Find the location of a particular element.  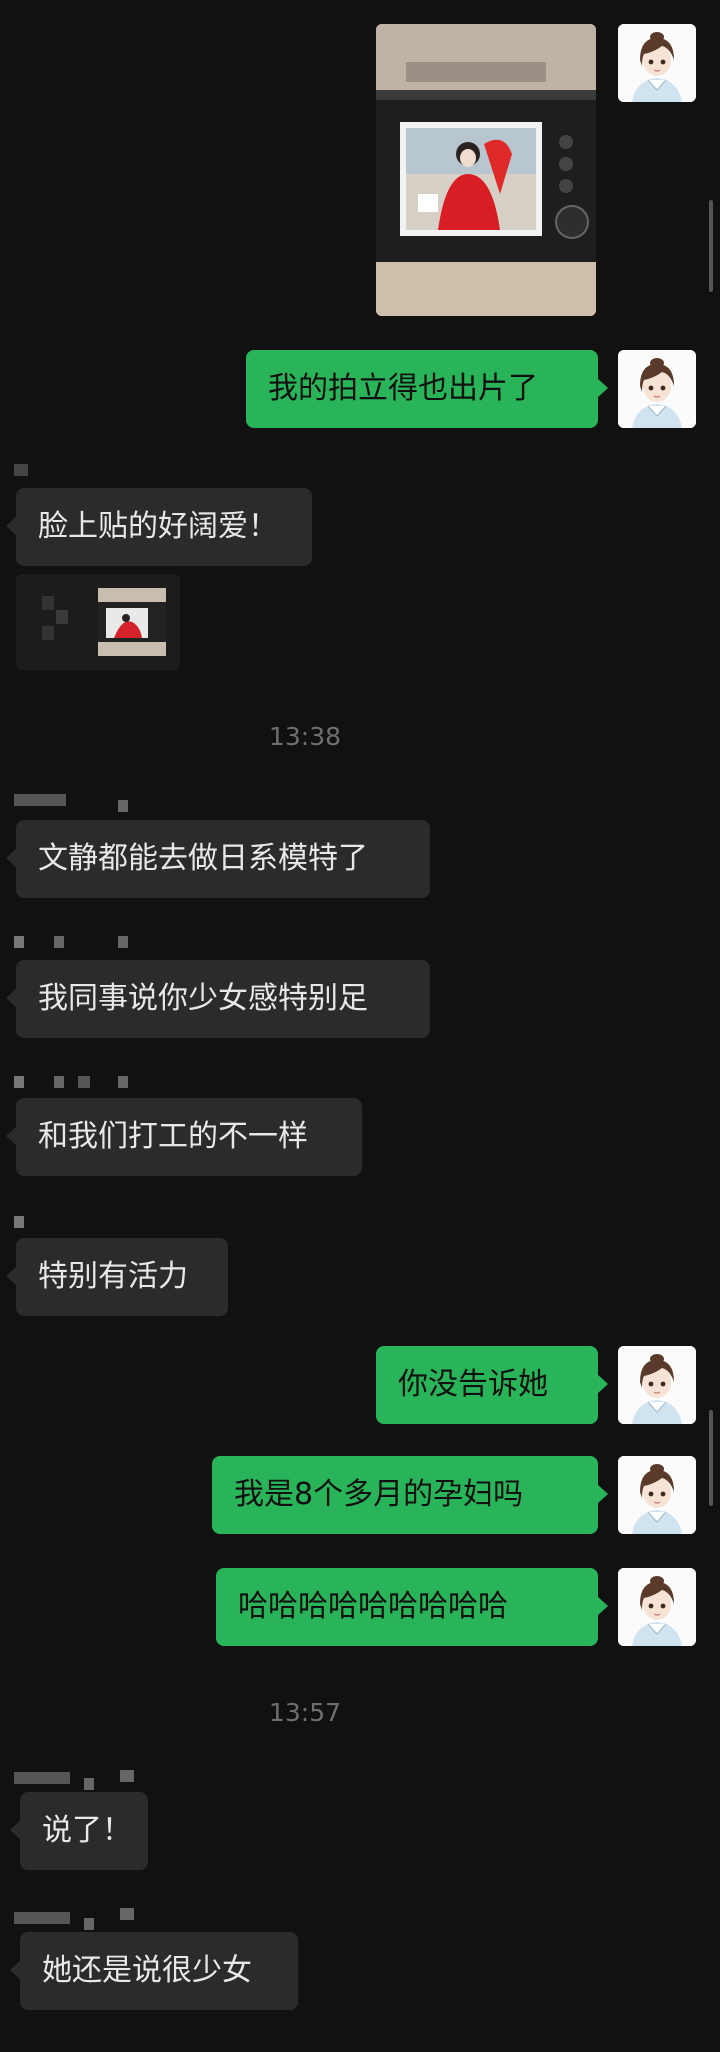

quoted-message-box is located at coordinates (98, 622).